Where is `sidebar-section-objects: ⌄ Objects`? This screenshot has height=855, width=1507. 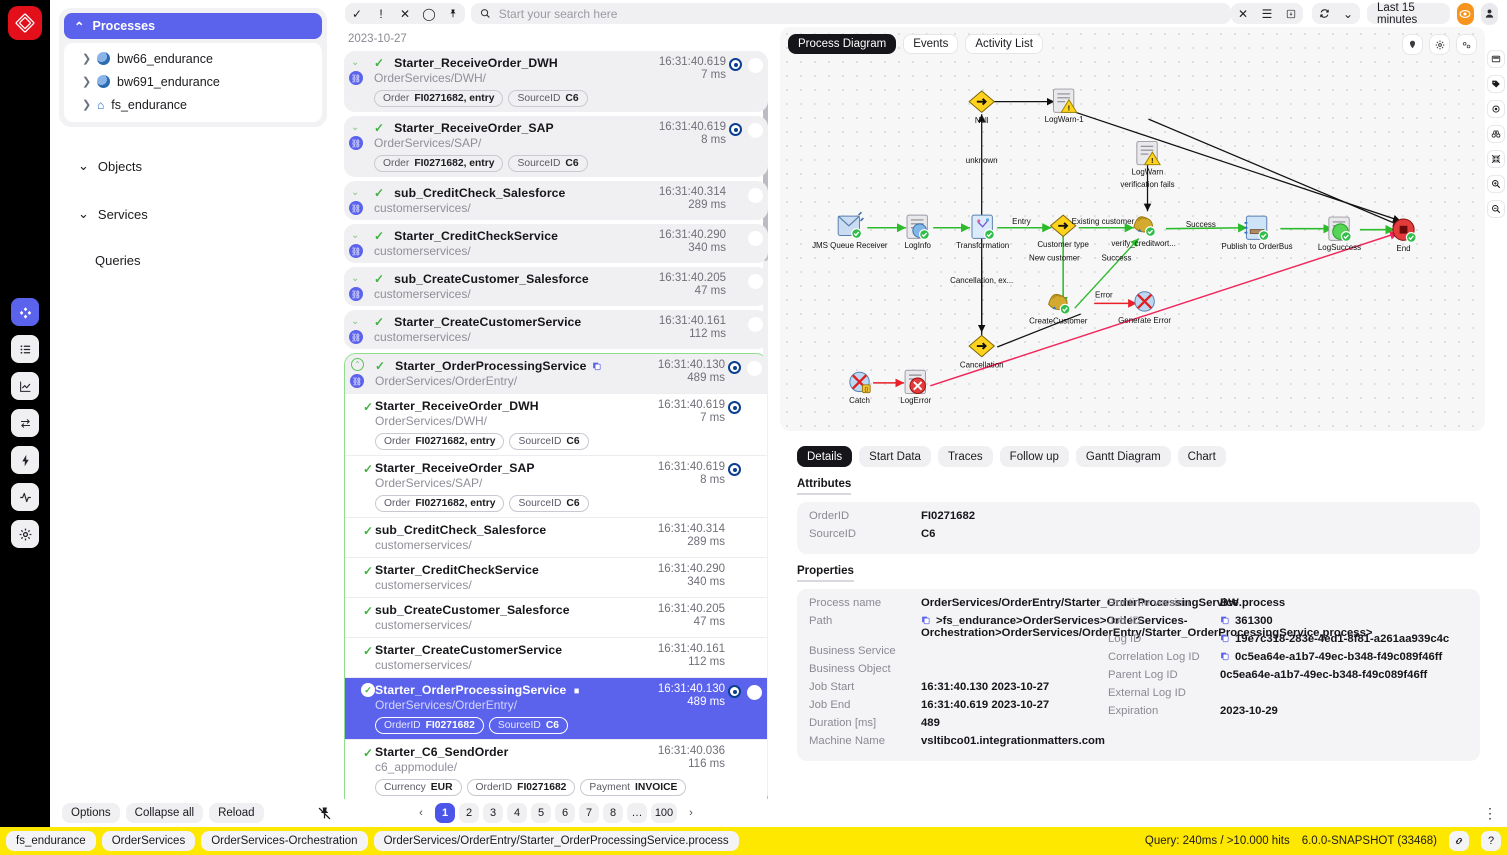 sidebar-section-objects: ⌄ Objects is located at coordinates (193, 166).